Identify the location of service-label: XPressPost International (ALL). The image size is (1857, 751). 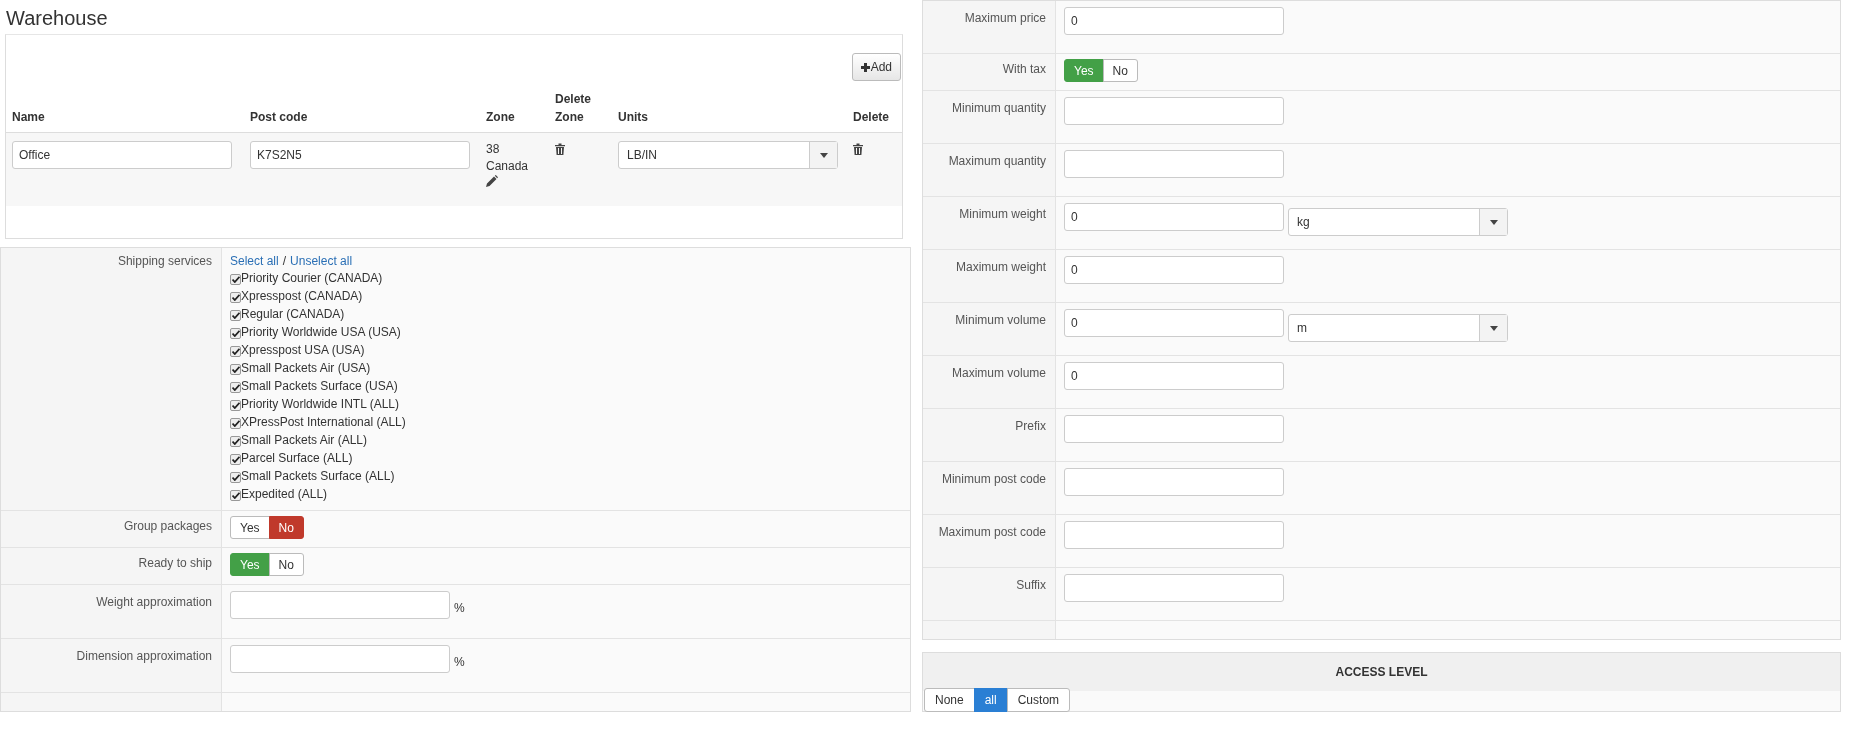
(323, 422).